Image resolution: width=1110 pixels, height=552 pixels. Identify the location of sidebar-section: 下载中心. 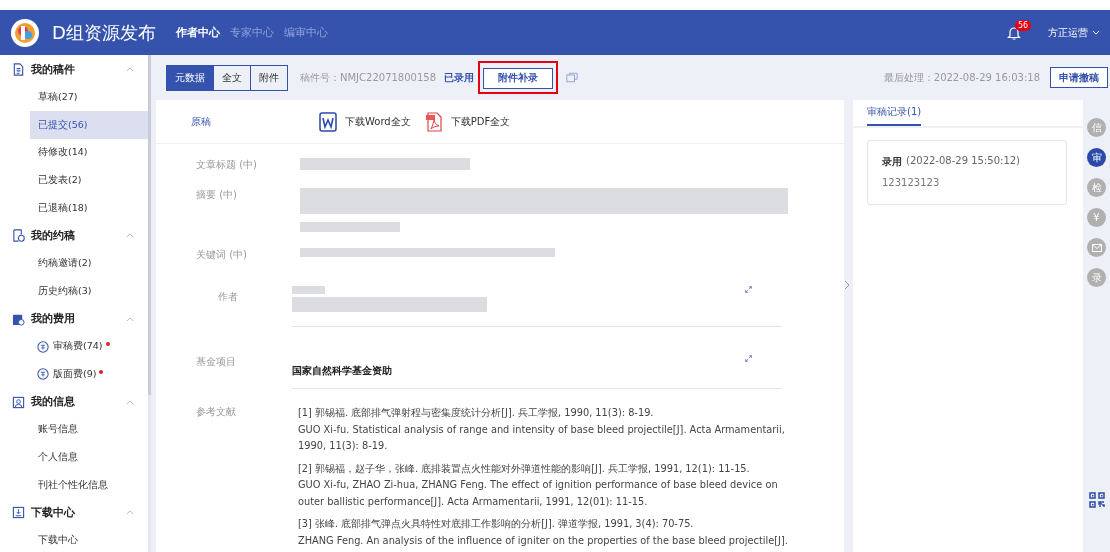
(74, 513).